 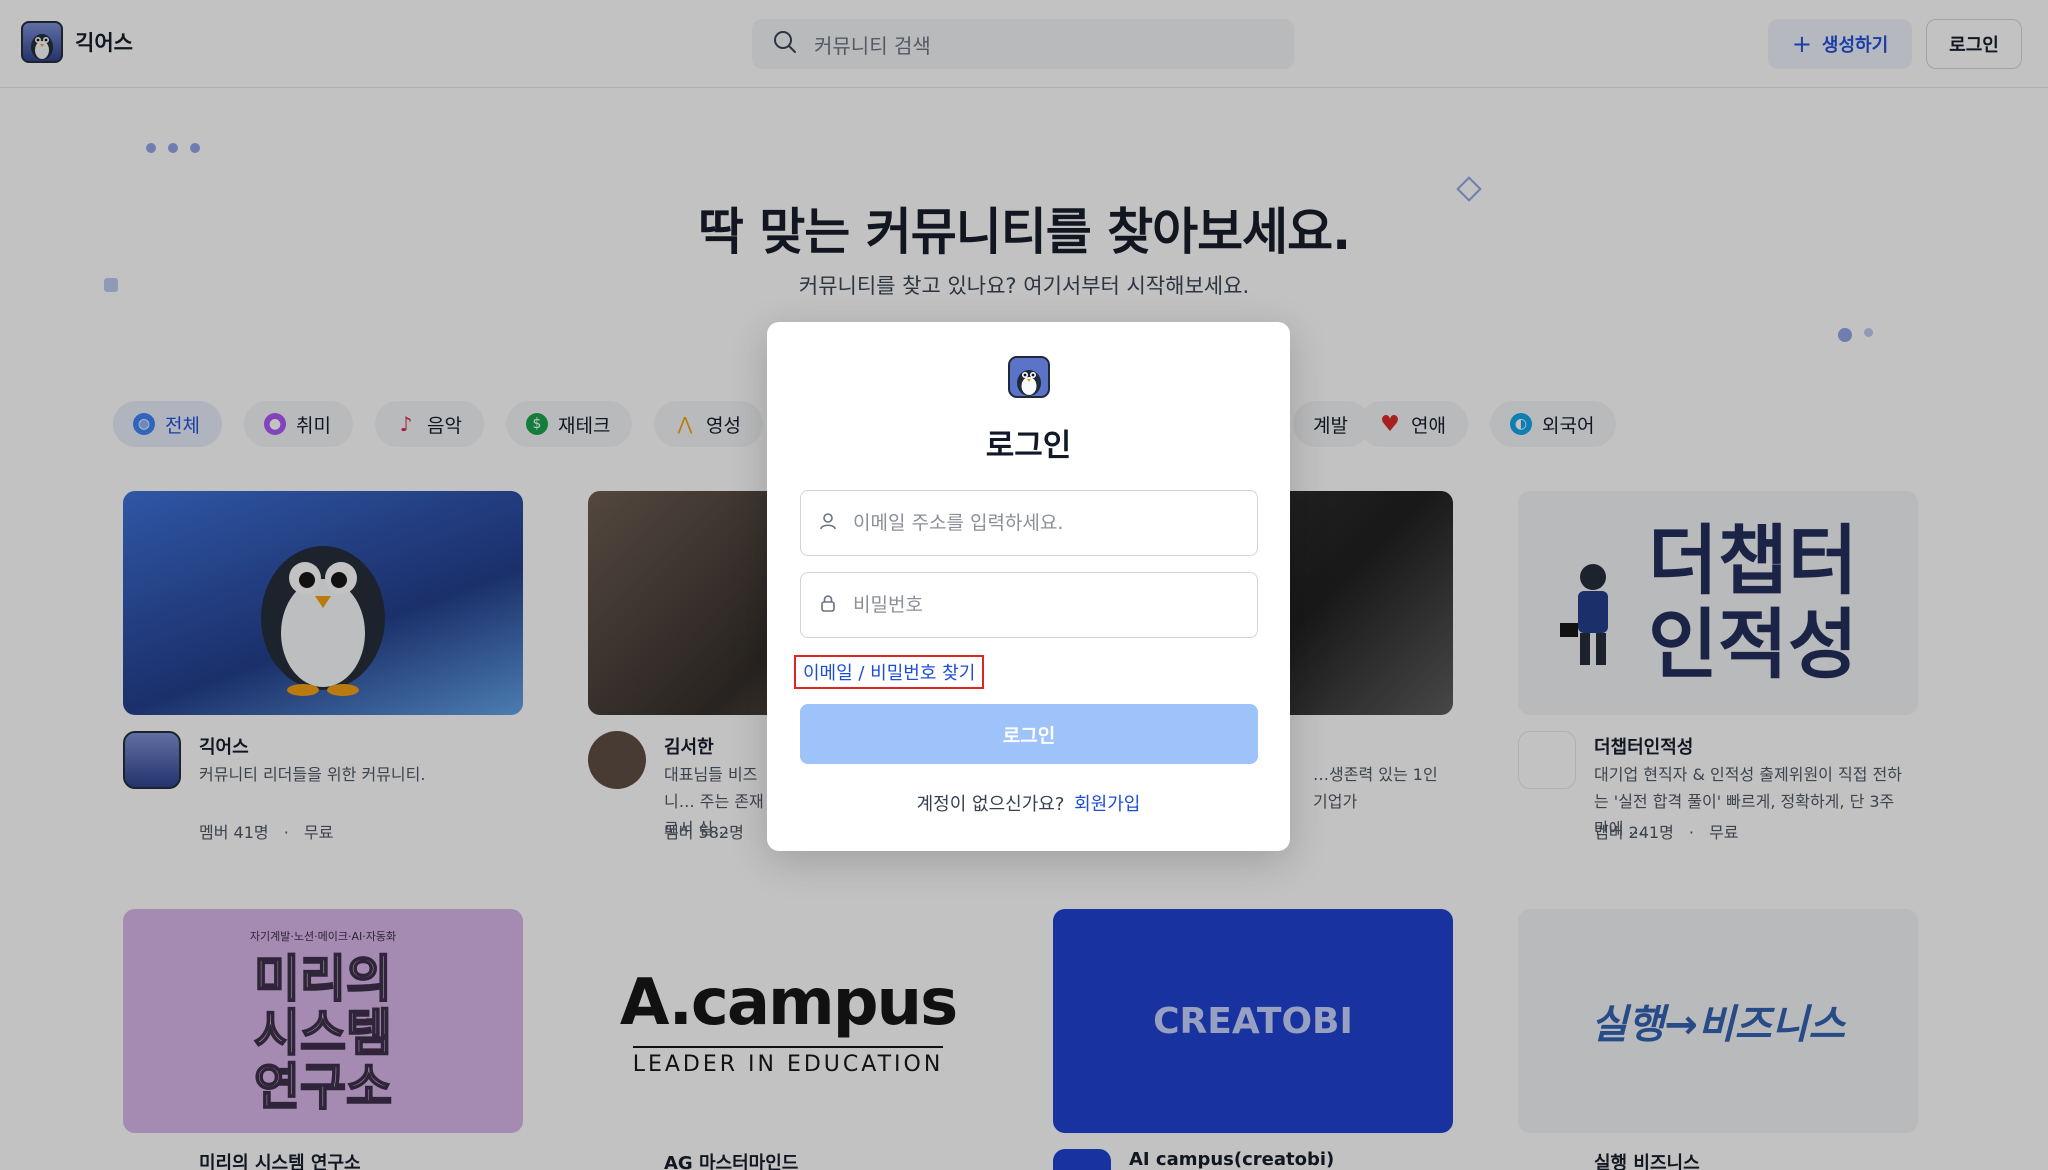 I want to click on email-field, so click(x=1029, y=523).